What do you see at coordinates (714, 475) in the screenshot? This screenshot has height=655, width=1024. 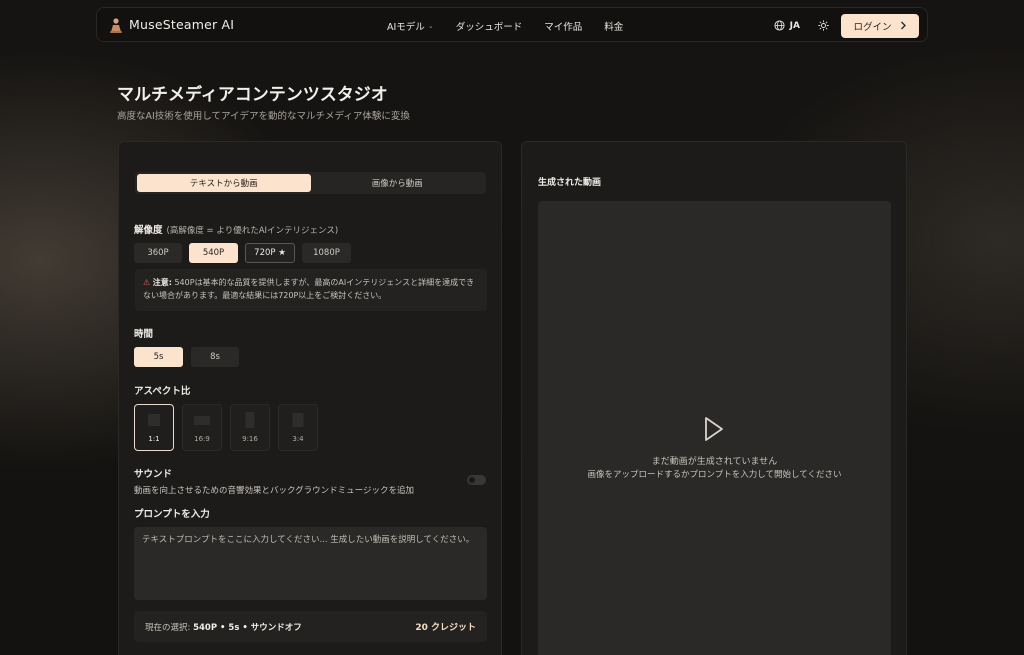 I see `empty-state-hint: 画像をアップロードするかプロンプトを入力して開始してください` at bounding box center [714, 475].